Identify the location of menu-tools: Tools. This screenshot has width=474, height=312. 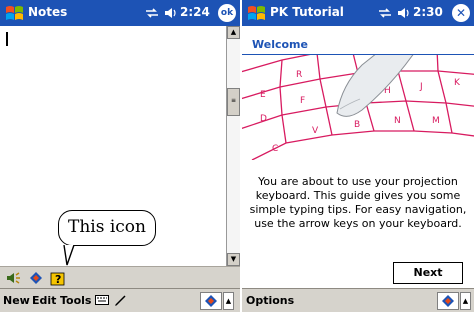
(75, 300).